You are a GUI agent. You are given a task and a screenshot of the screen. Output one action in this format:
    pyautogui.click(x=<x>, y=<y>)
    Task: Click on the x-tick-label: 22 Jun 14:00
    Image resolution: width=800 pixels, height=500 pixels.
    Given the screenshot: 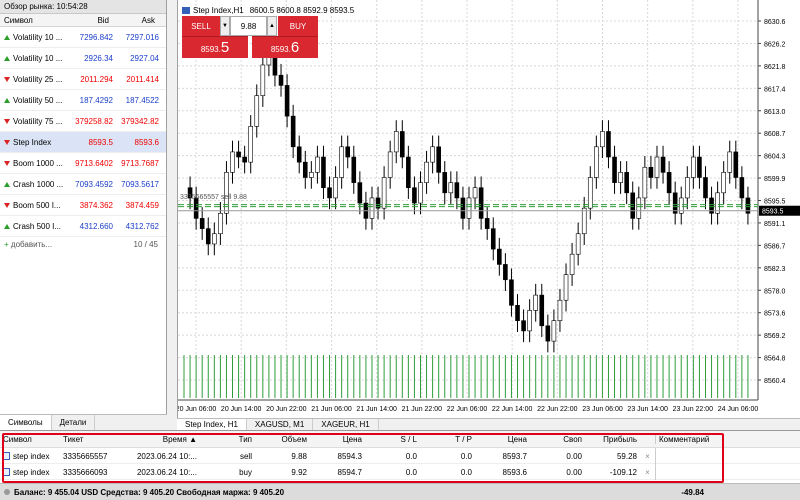 What is the action you would take?
    pyautogui.click(x=512, y=409)
    